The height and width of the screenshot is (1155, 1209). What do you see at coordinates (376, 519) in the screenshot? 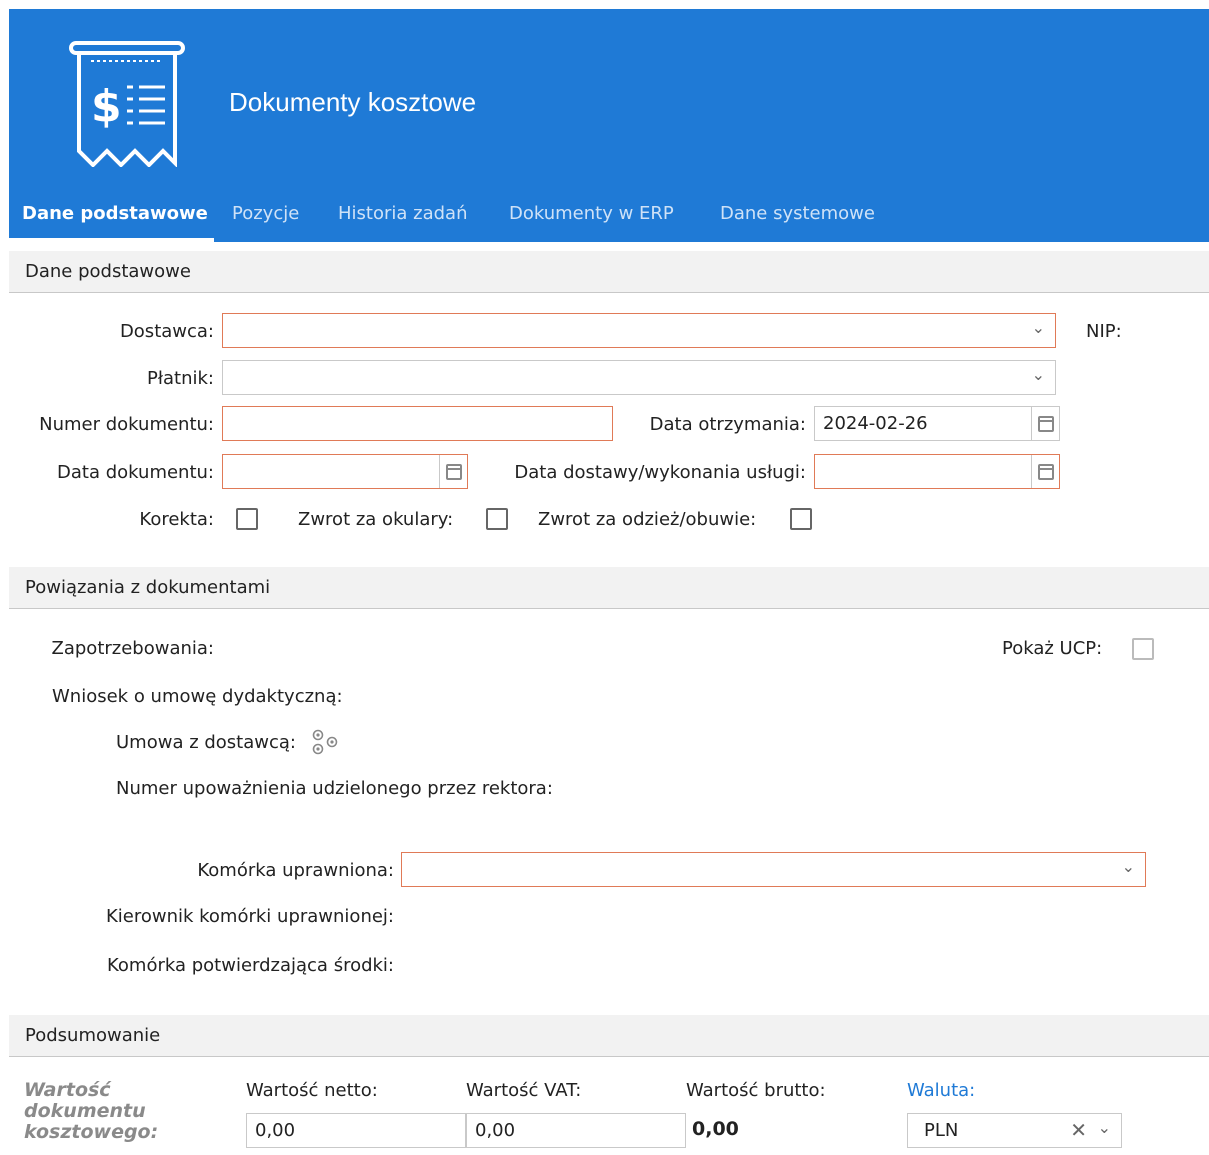
I see `zwrot-okulary-label: Zwrot za okulary:` at bounding box center [376, 519].